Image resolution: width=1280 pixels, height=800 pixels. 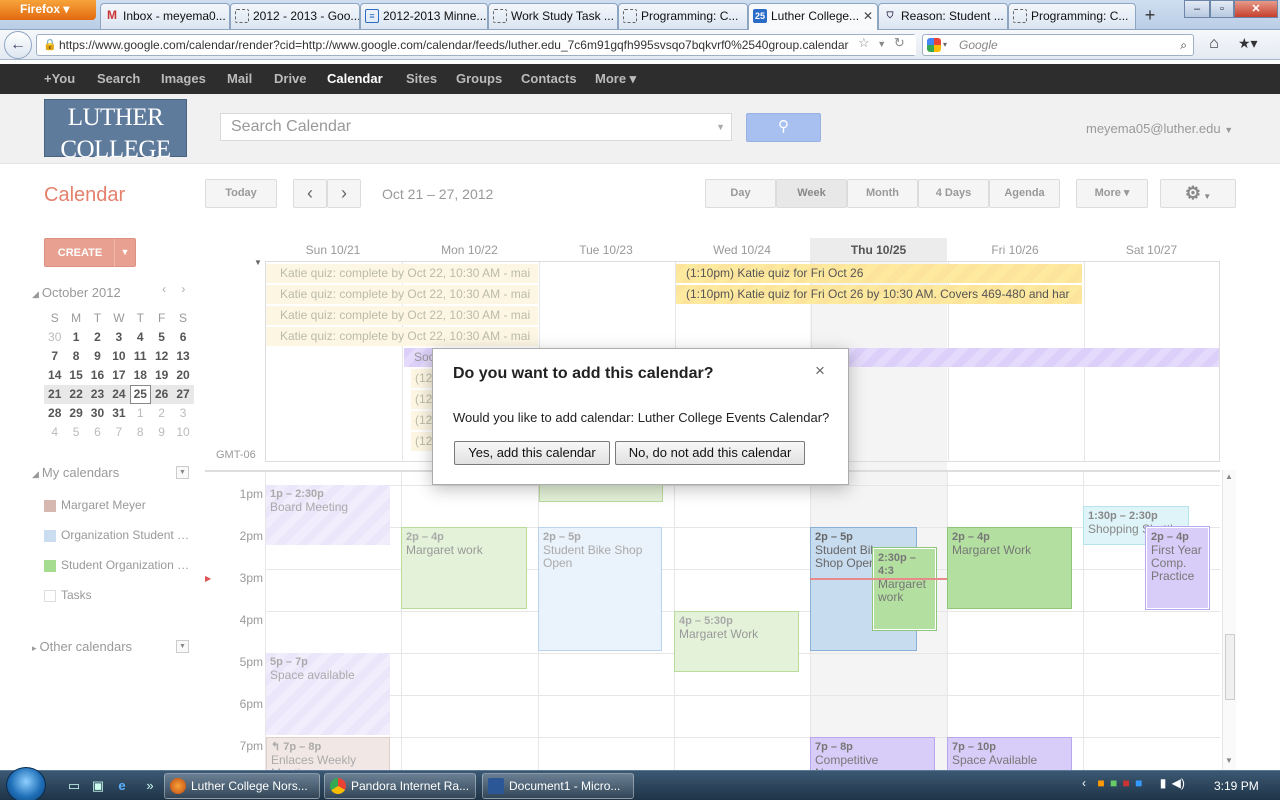 What do you see at coordinates (1229, 476) in the screenshot?
I see `scroll-up-icon: ▲` at bounding box center [1229, 476].